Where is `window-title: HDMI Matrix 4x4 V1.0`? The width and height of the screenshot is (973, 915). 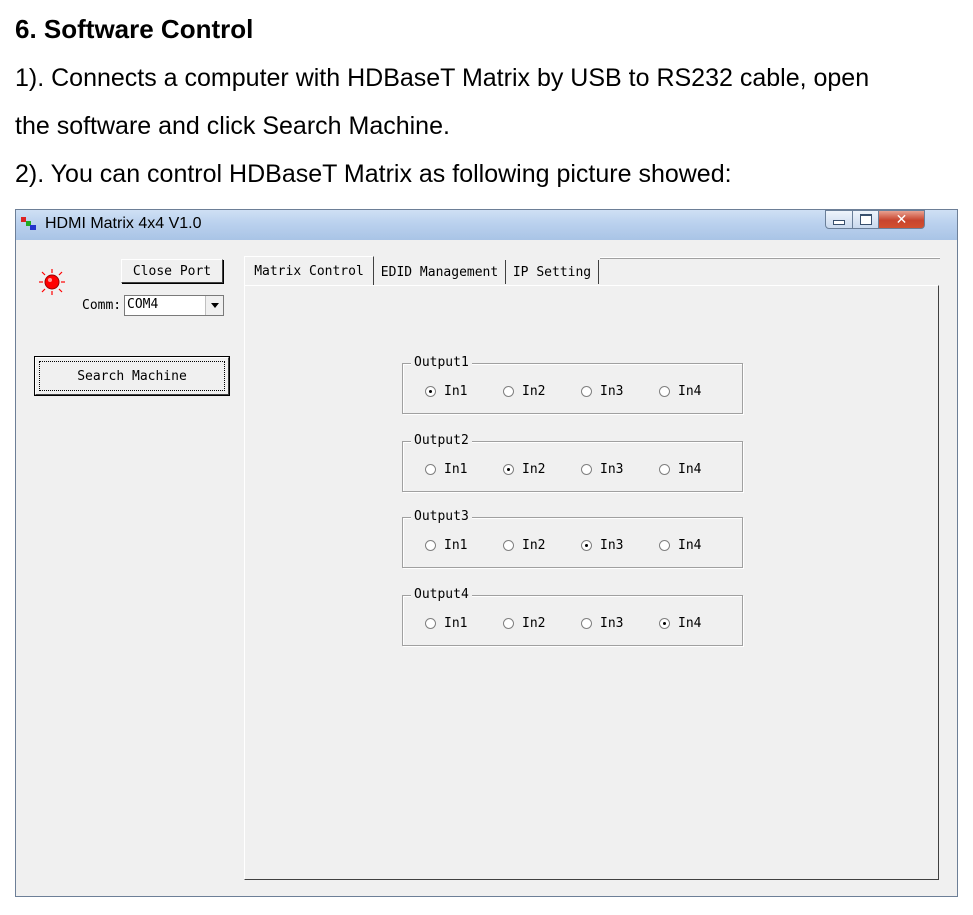
window-title: HDMI Matrix 4x4 V1.0 is located at coordinates (123, 223).